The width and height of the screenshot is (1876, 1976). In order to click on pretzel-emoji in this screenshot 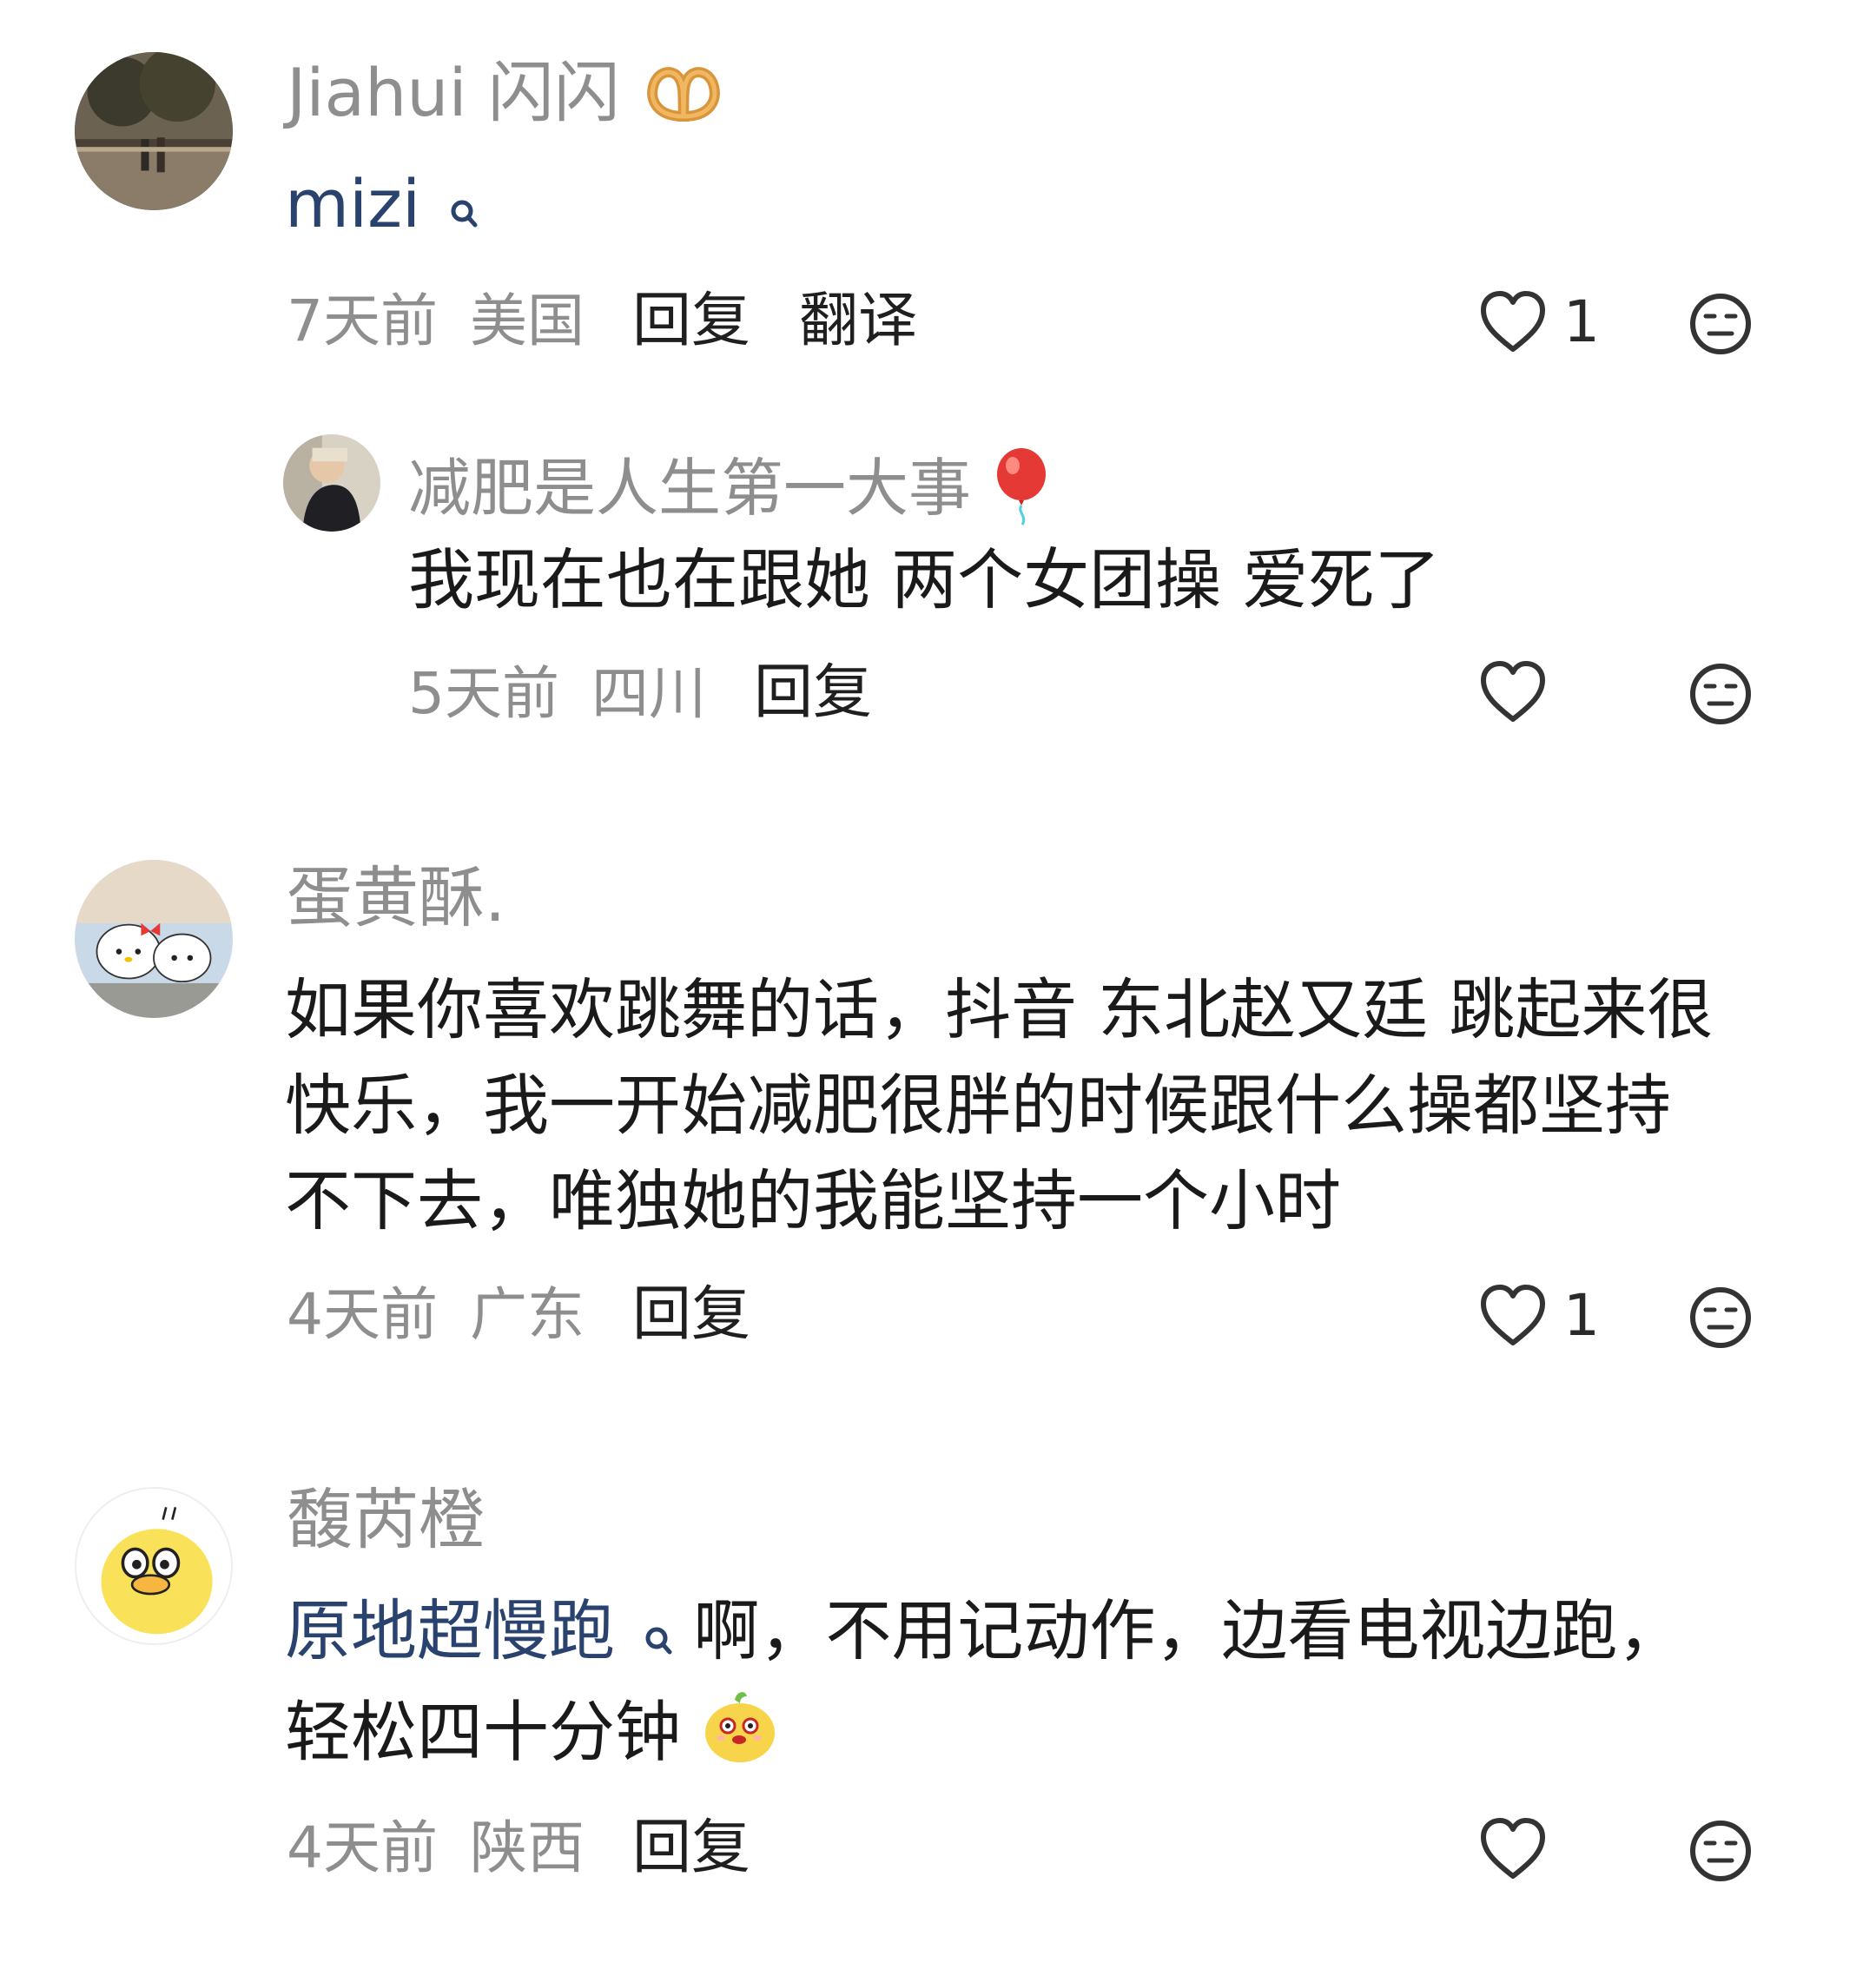, I will do `click(683, 97)`.